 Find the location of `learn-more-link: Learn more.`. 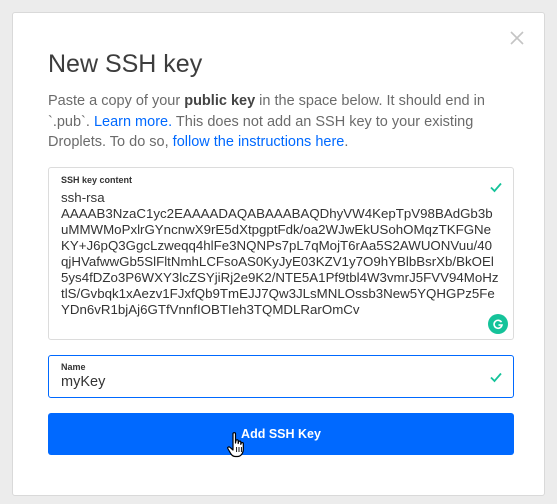

learn-more-link: Learn more. is located at coordinates (133, 122).